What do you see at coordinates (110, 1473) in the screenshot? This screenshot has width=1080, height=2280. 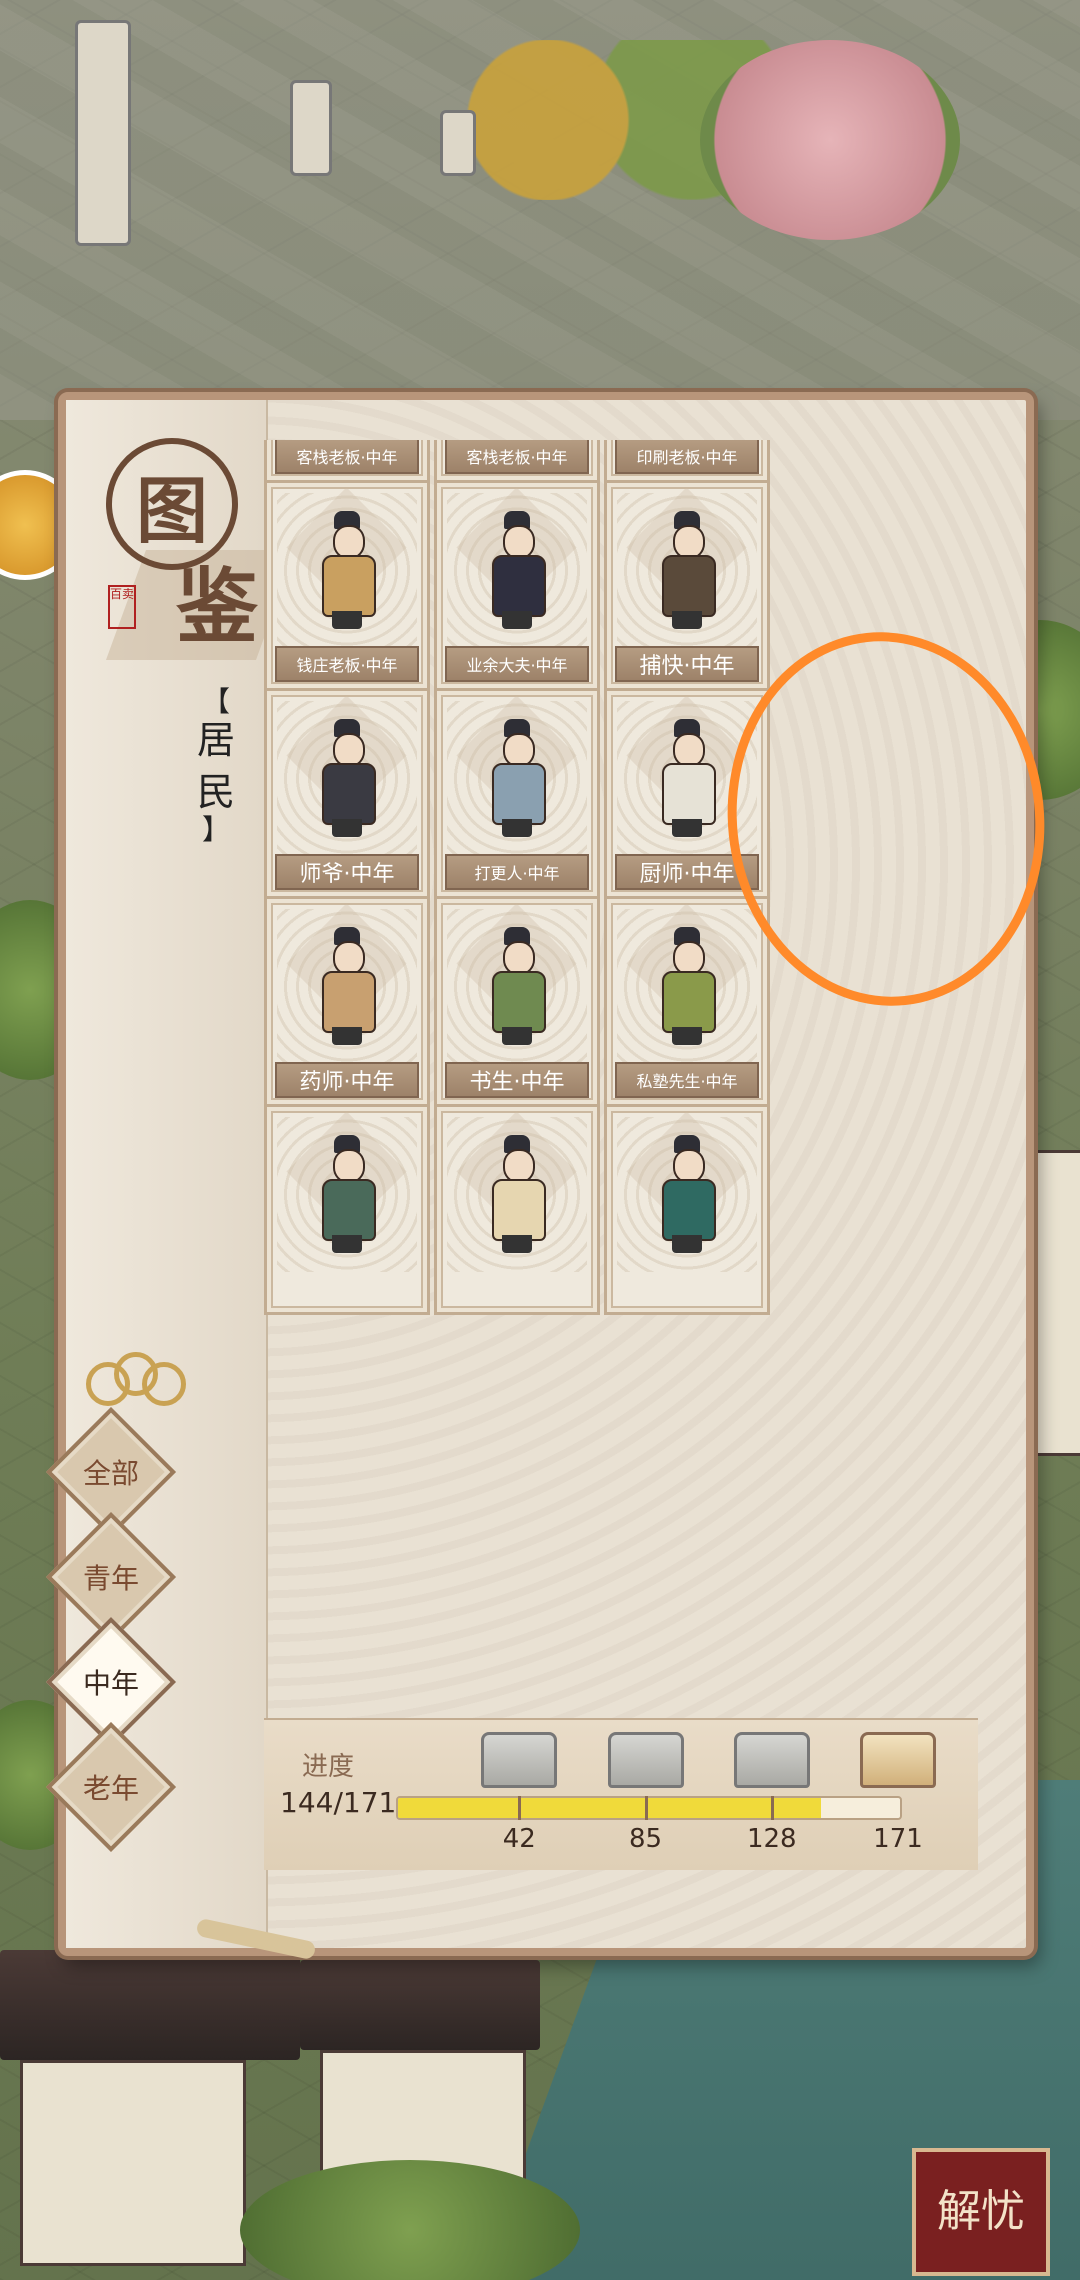 I see `filter-label: 全部` at bounding box center [110, 1473].